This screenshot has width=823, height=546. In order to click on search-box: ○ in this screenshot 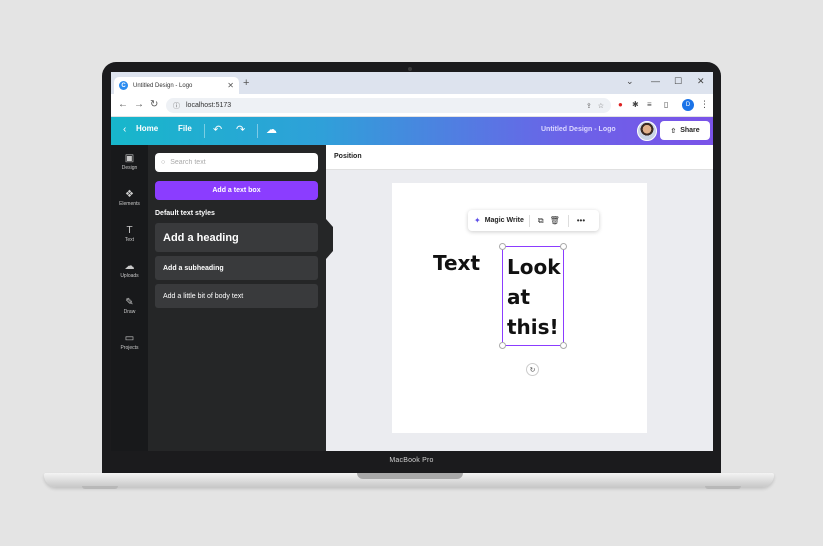, I will do `click(236, 162)`.